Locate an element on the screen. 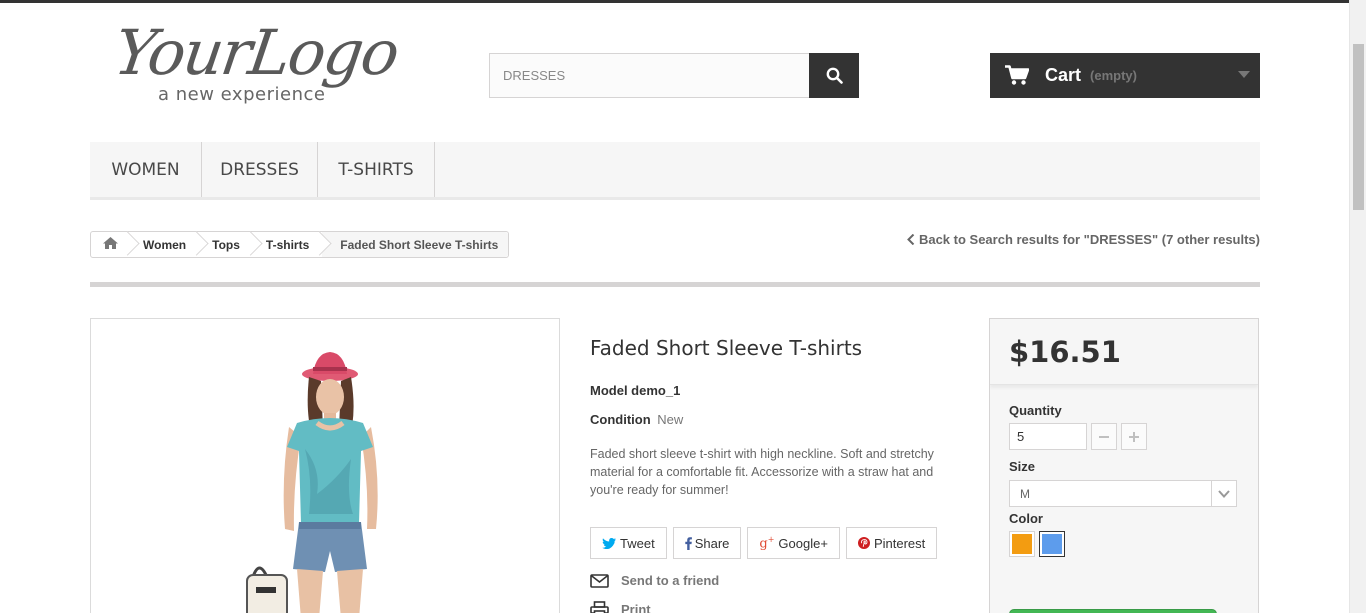 This screenshot has width=1366, height=613. envelope-icon is located at coordinates (599, 580).